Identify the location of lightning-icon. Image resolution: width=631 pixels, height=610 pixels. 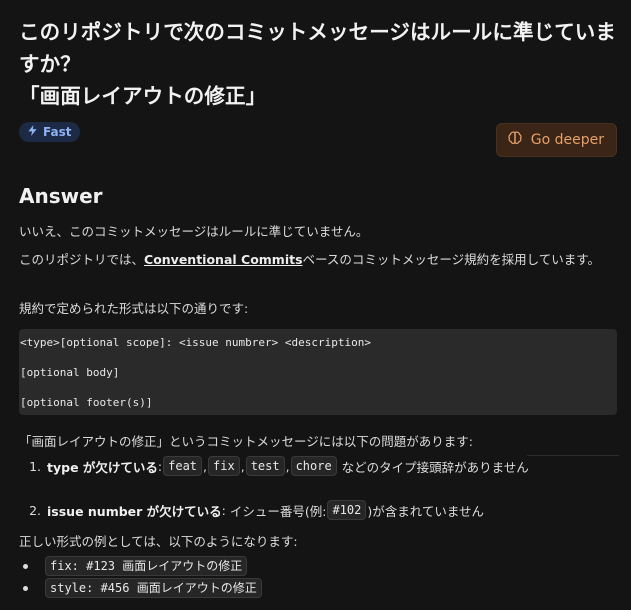
(32, 132).